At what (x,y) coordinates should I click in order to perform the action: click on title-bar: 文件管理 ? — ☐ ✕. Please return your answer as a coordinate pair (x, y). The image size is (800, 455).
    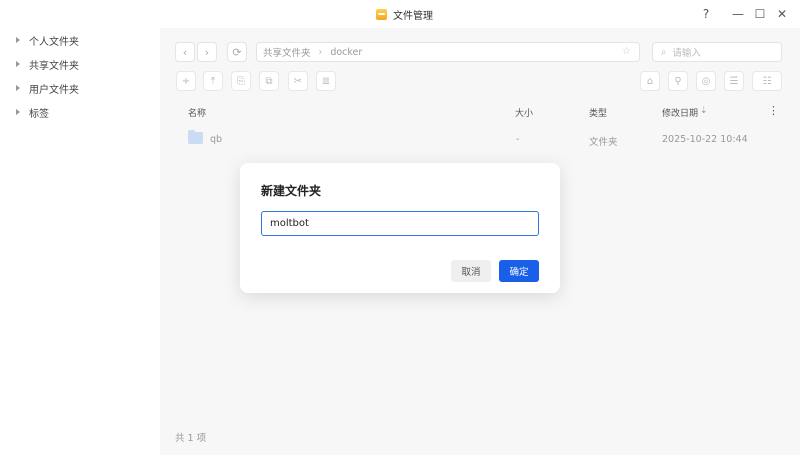
    Looking at the image, I should click on (400, 14).